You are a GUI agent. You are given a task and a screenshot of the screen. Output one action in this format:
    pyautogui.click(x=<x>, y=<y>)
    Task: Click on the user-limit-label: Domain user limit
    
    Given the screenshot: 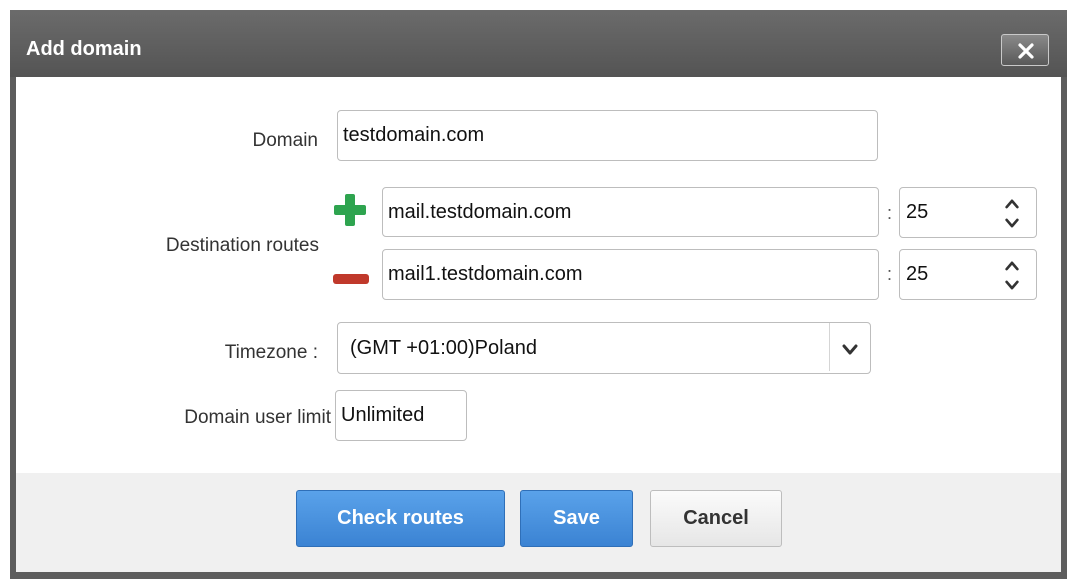 What is the action you would take?
    pyautogui.click(x=257, y=417)
    